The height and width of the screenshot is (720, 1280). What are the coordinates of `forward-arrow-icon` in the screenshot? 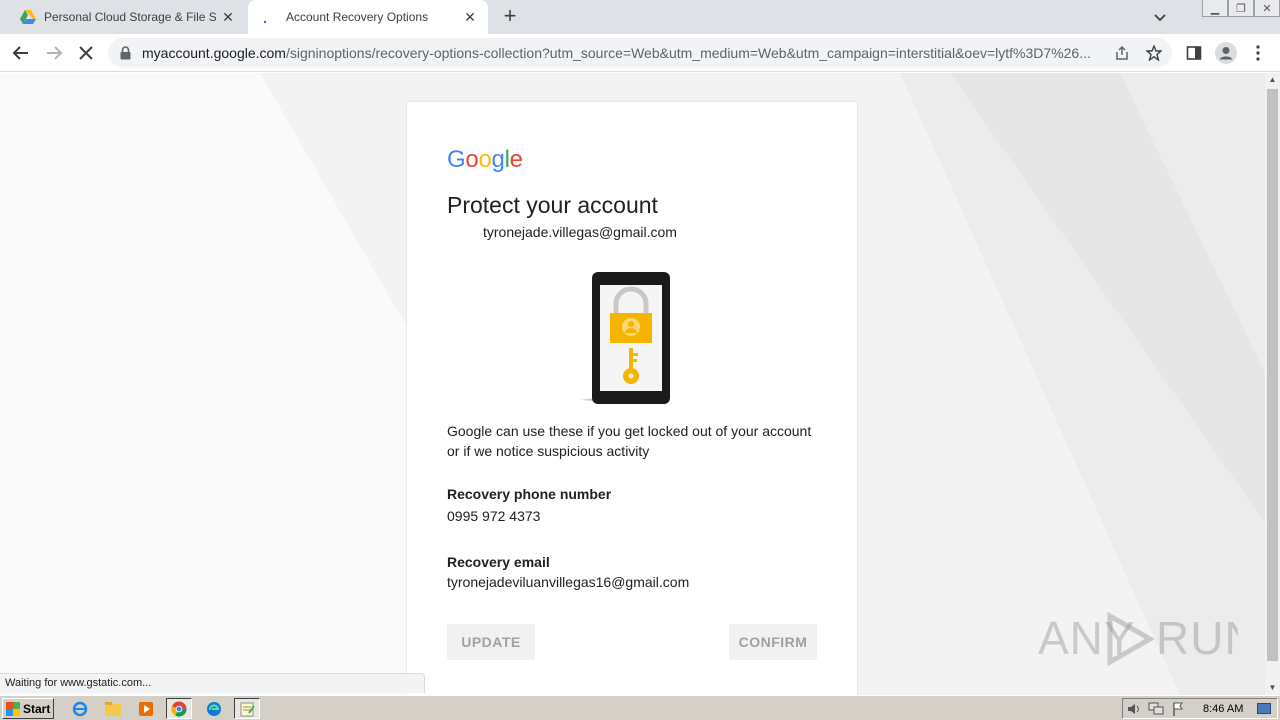 It's located at (54, 53).